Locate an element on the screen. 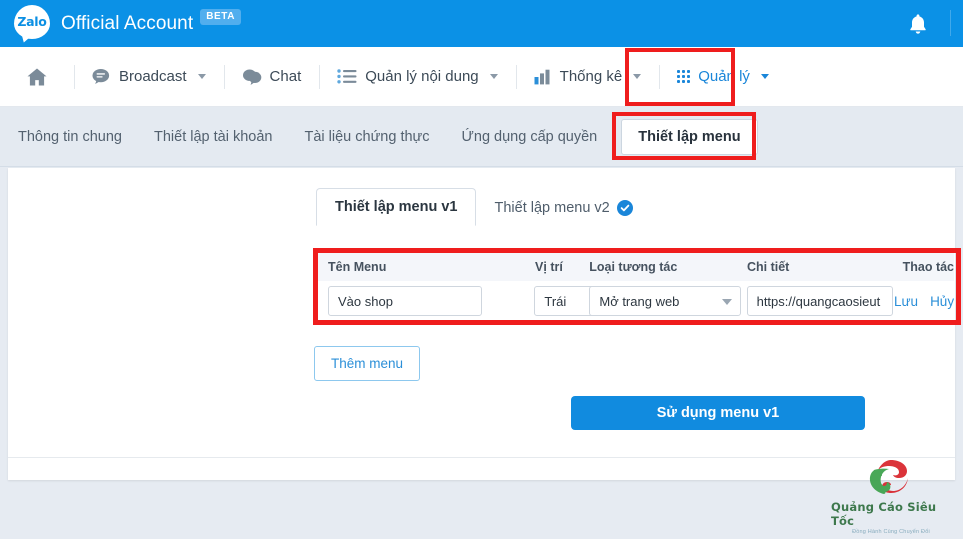 This screenshot has height=539, width=963. nav-item-statistics: Thống kê is located at coordinates (587, 77).